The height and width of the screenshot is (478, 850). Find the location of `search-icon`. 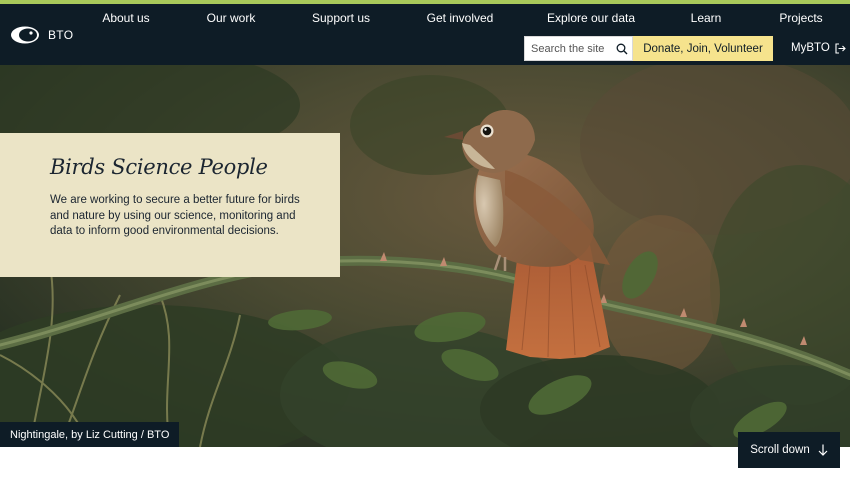

search-icon is located at coordinates (622, 49).